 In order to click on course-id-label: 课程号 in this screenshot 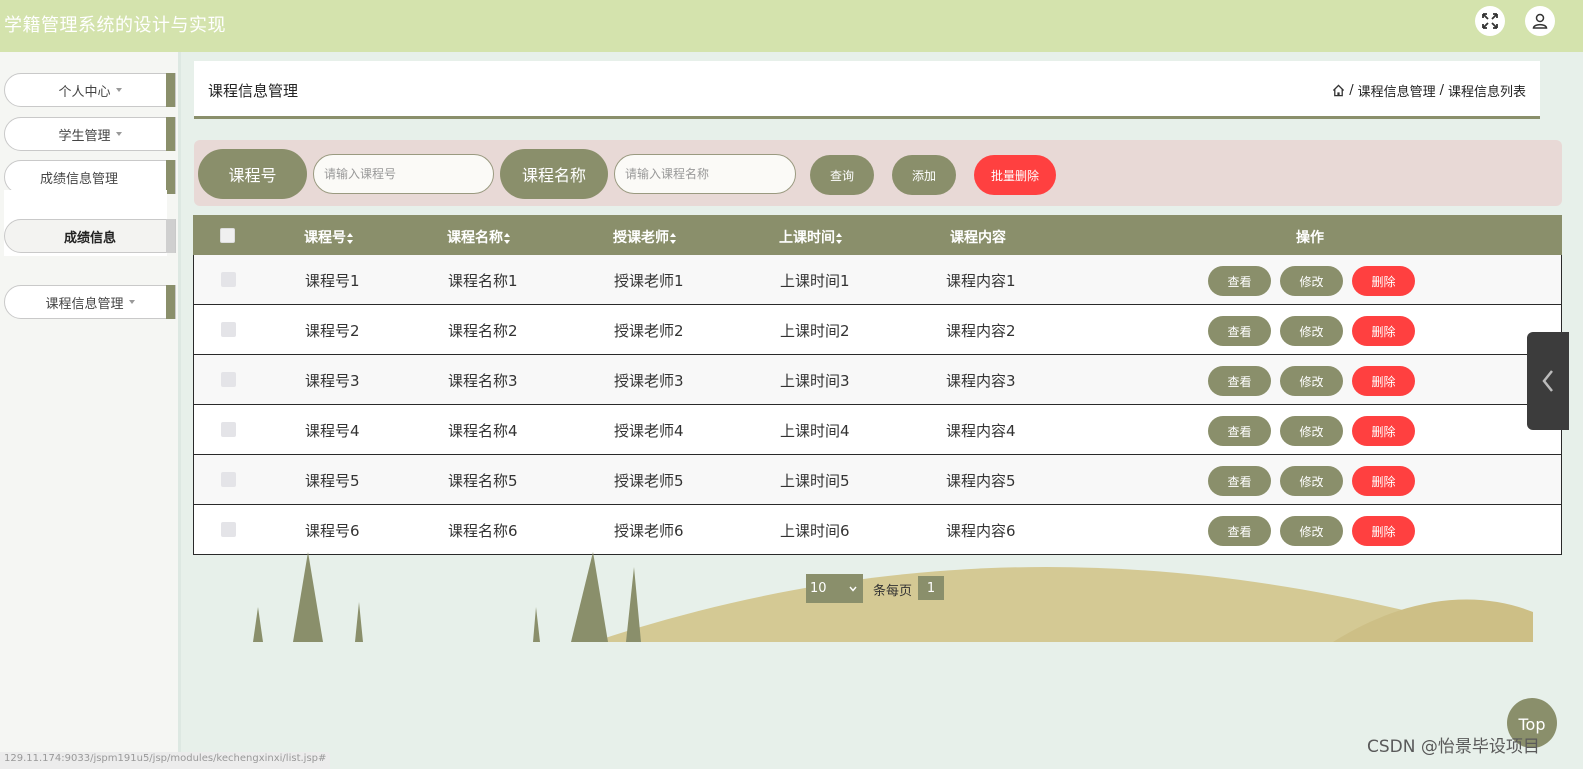, I will do `click(252, 174)`.